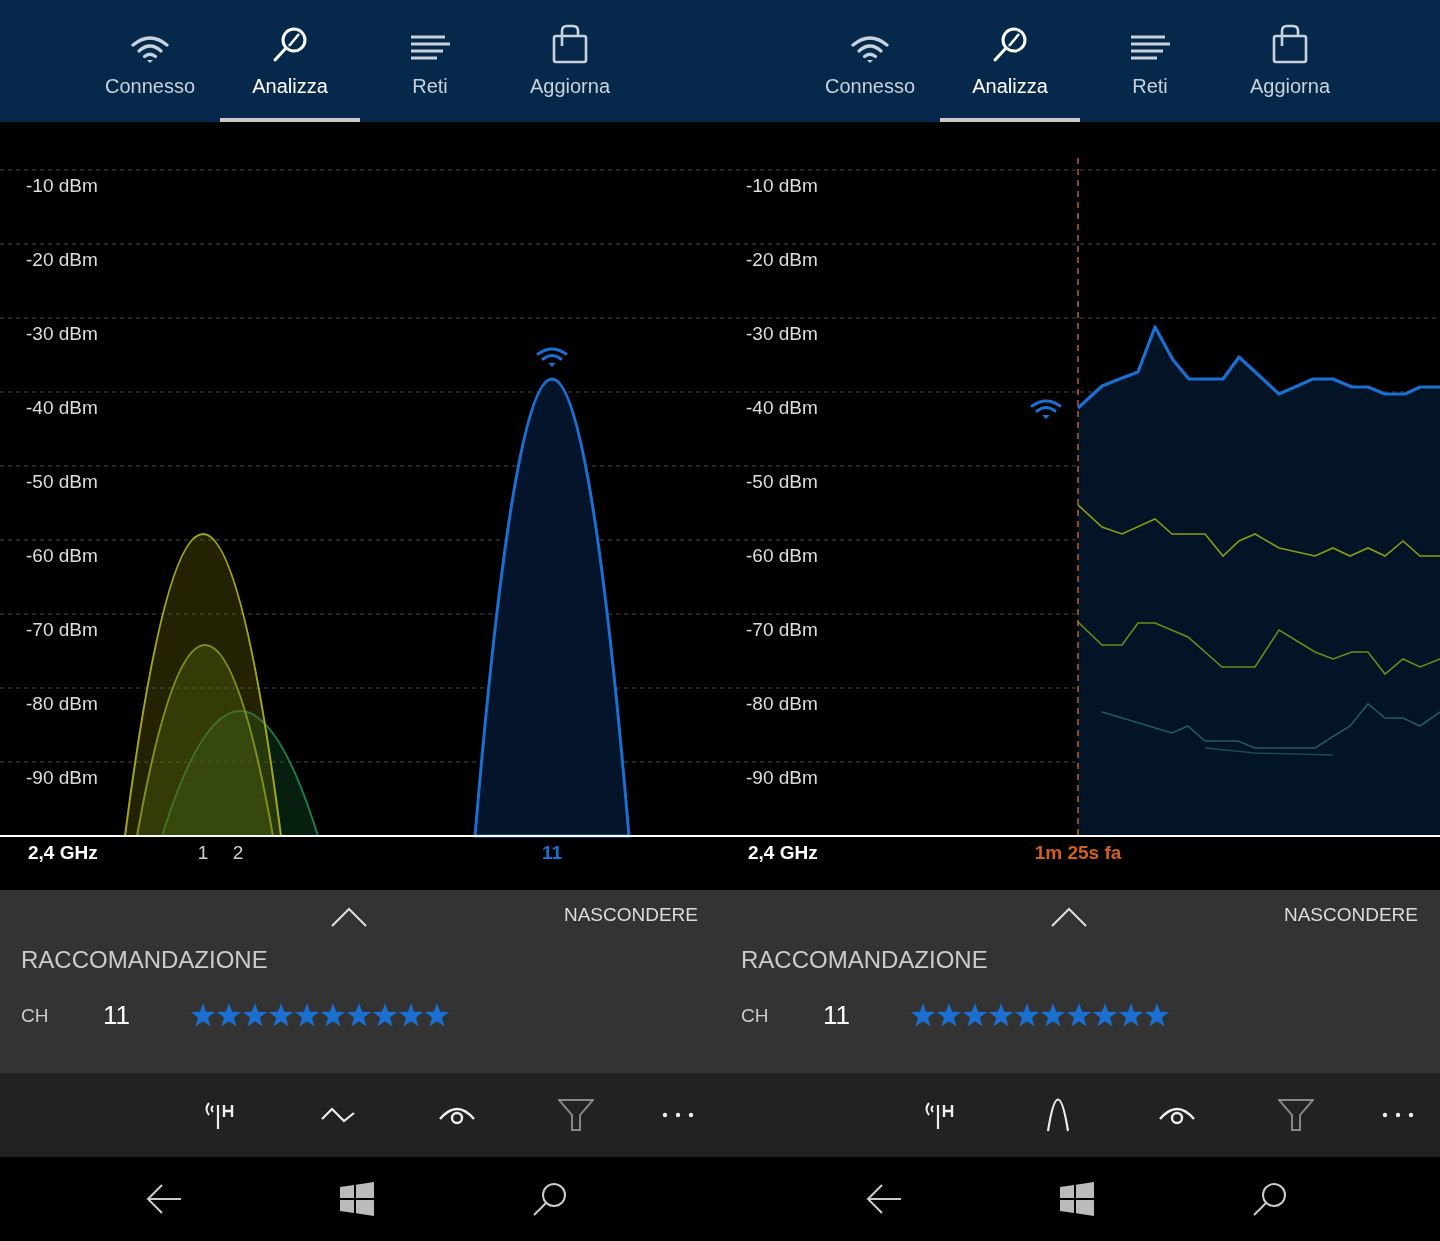 The image size is (1440, 1241). Describe the element at coordinates (238, 852) in the screenshot. I see `axis-label: 2` at that location.